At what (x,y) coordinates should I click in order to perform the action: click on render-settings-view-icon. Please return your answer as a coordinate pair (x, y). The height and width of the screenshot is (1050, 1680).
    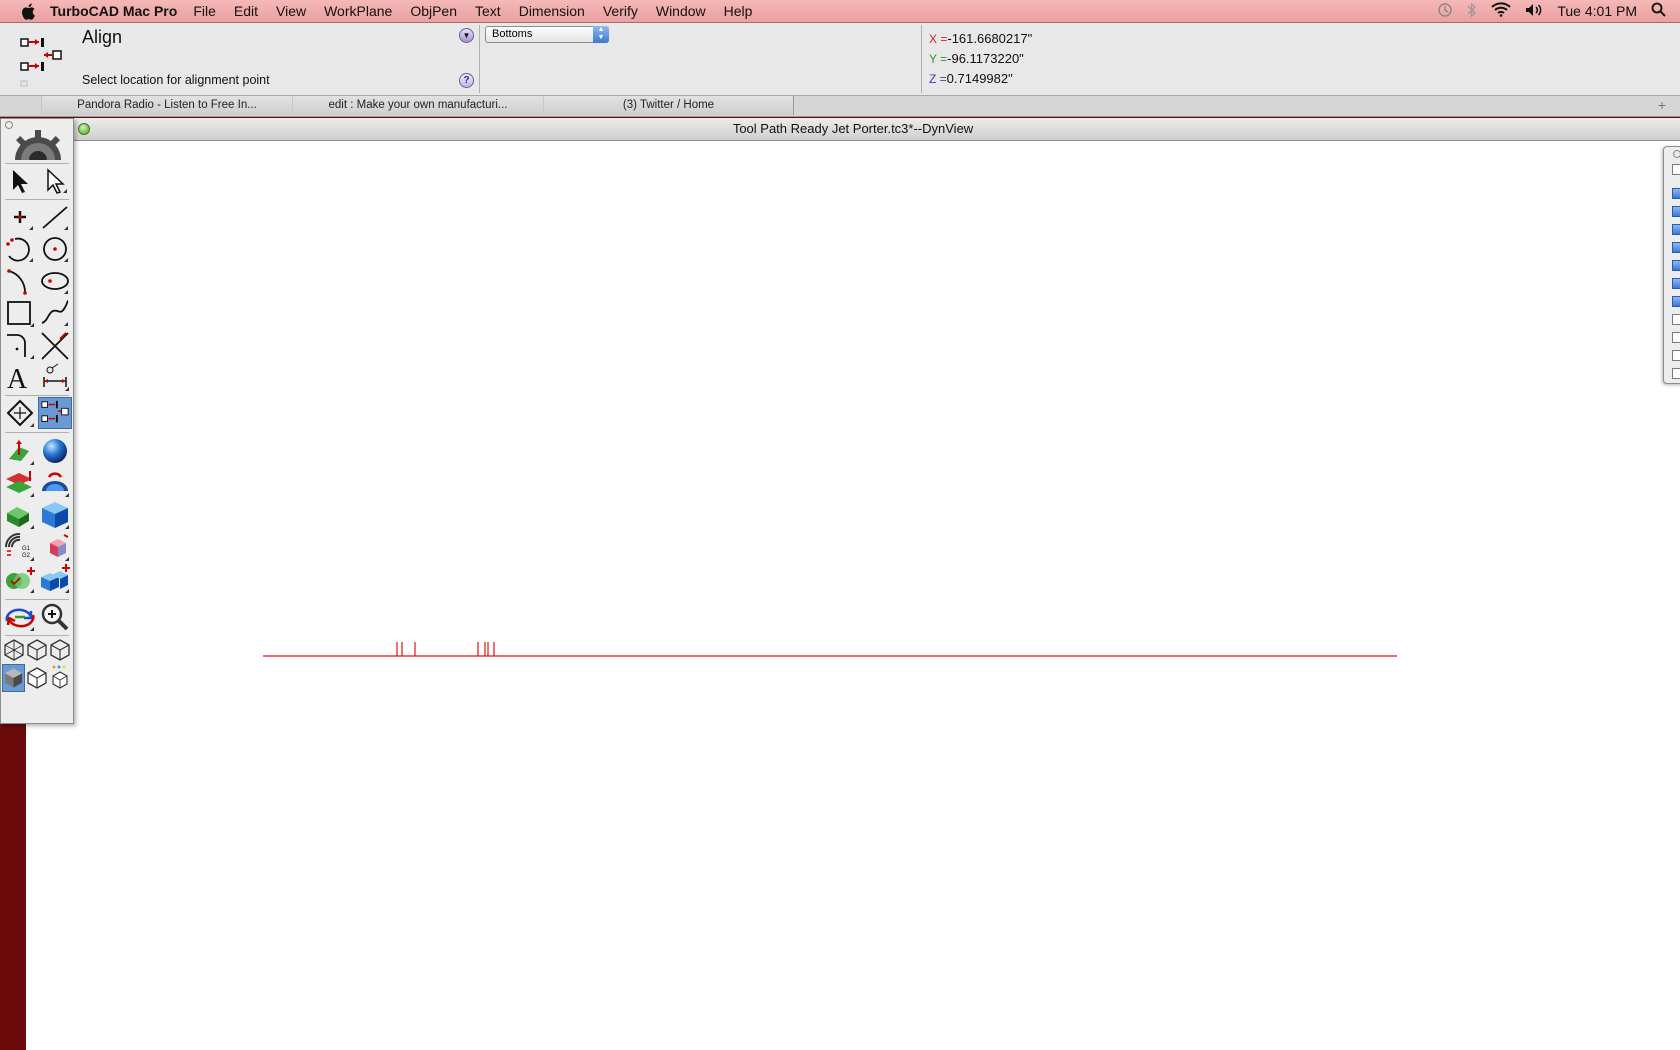
    Looking at the image, I should click on (60, 677).